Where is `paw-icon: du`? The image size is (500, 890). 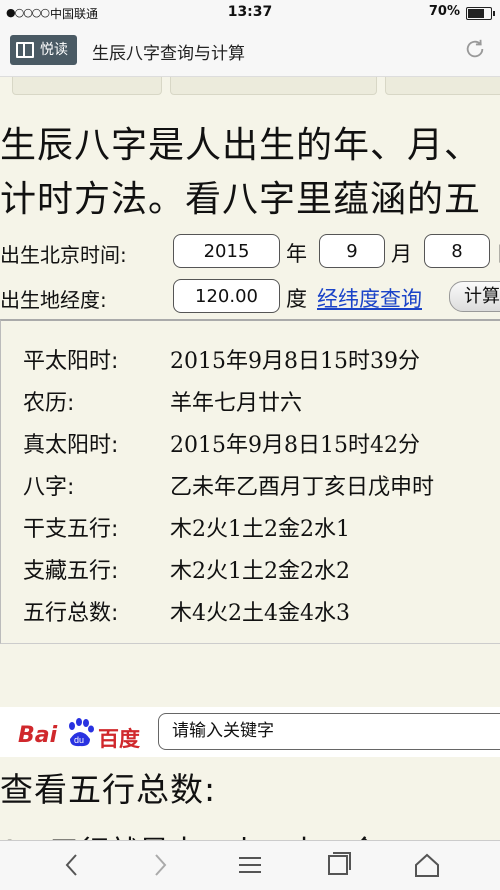 paw-icon: du is located at coordinates (81, 732).